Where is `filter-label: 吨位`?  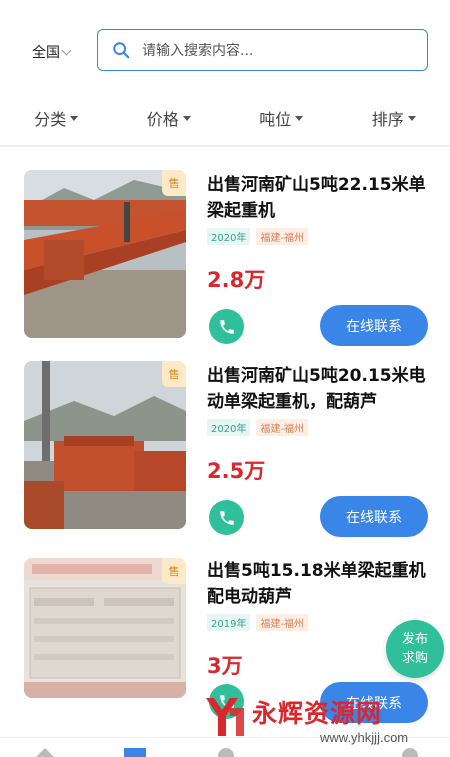
filter-label: 吨位 is located at coordinates (275, 119).